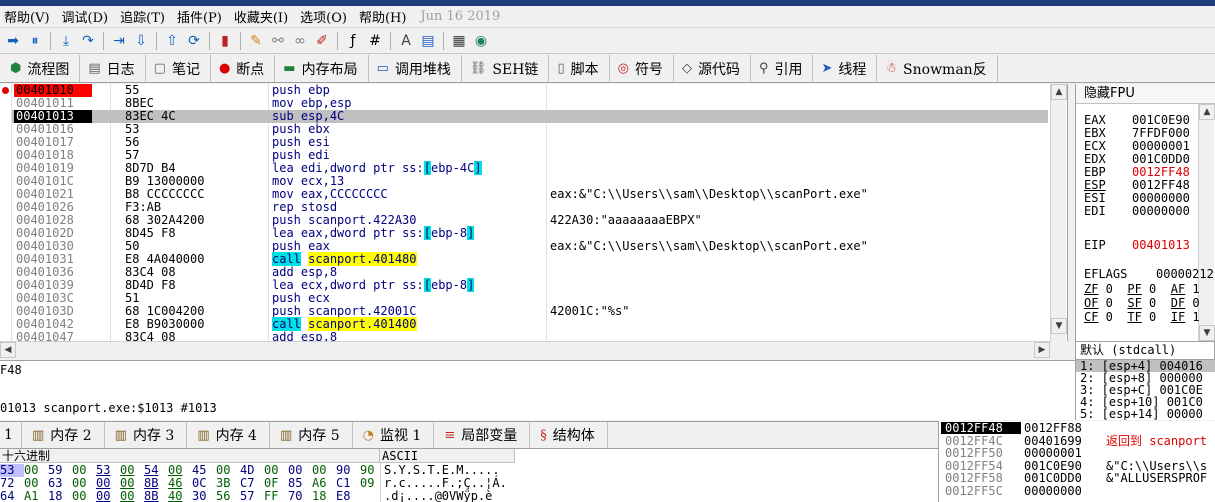  I want to click on flag-value: 0, so click(1113, 317).